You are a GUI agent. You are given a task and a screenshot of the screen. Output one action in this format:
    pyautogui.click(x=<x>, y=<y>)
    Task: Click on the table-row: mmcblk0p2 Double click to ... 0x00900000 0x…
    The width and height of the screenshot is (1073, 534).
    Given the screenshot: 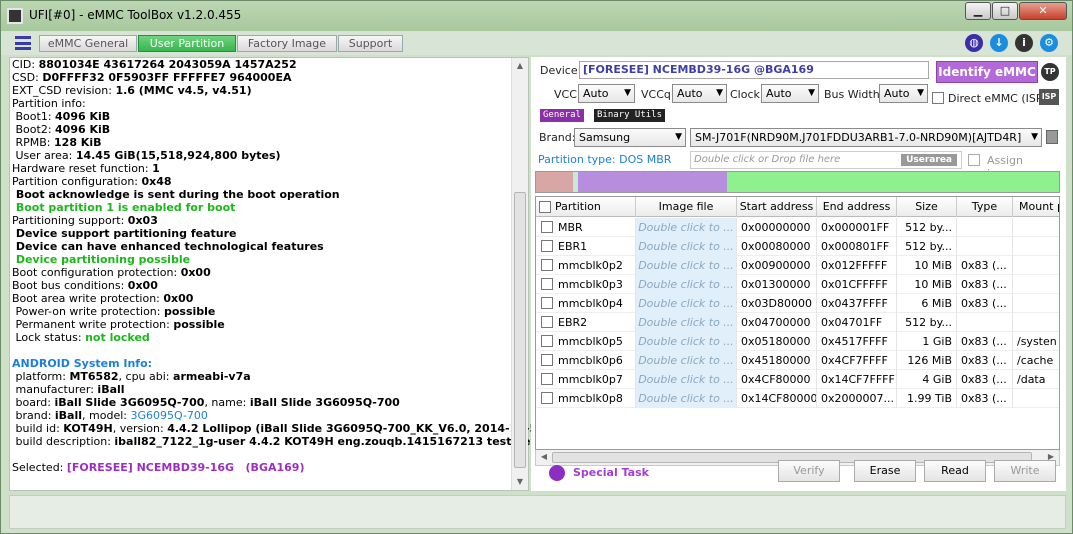 What is the action you would take?
    pyautogui.click(x=797, y=265)
    